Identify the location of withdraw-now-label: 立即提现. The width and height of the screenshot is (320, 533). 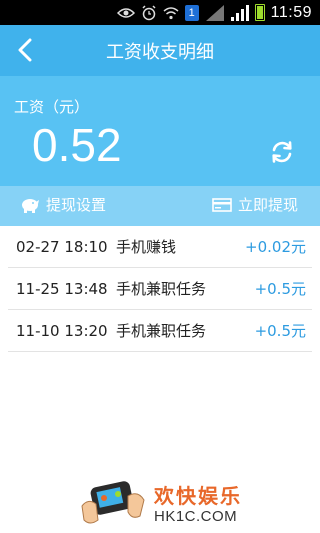
(268, 205).